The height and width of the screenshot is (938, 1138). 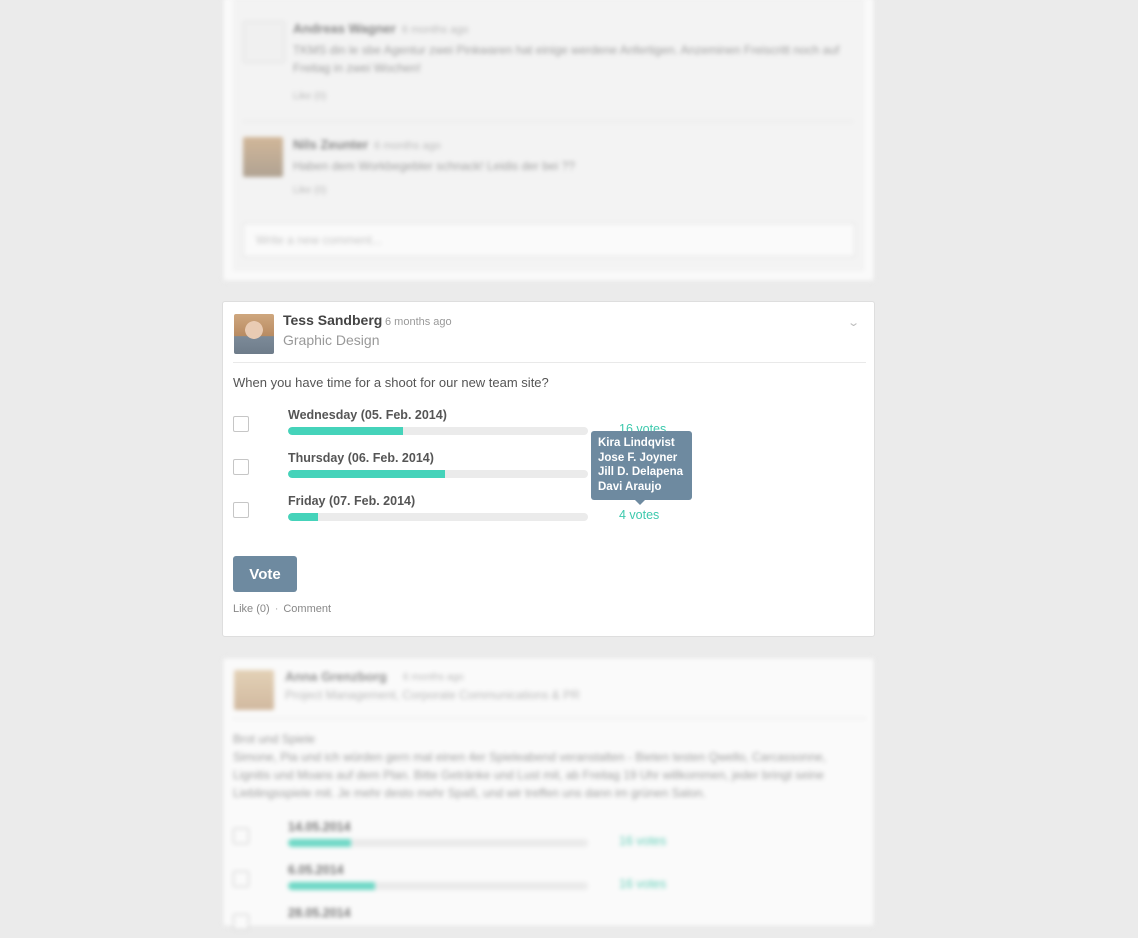 I want to click on poll-option-votes: 4 votes, so click(x=639, y=515).